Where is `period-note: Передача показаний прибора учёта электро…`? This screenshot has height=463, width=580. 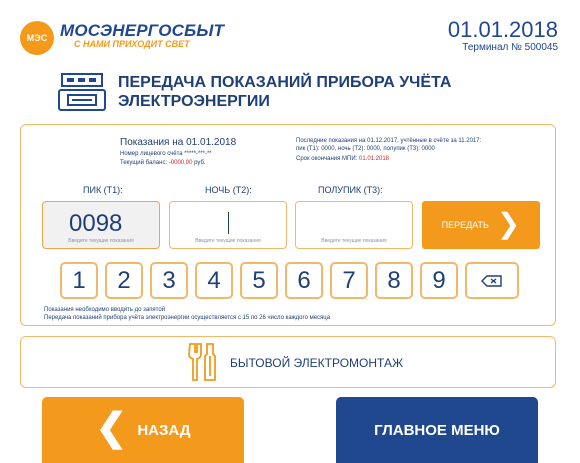 period-note: Передача показаний прибора учёта электро… is located at coordinates (187, 318).